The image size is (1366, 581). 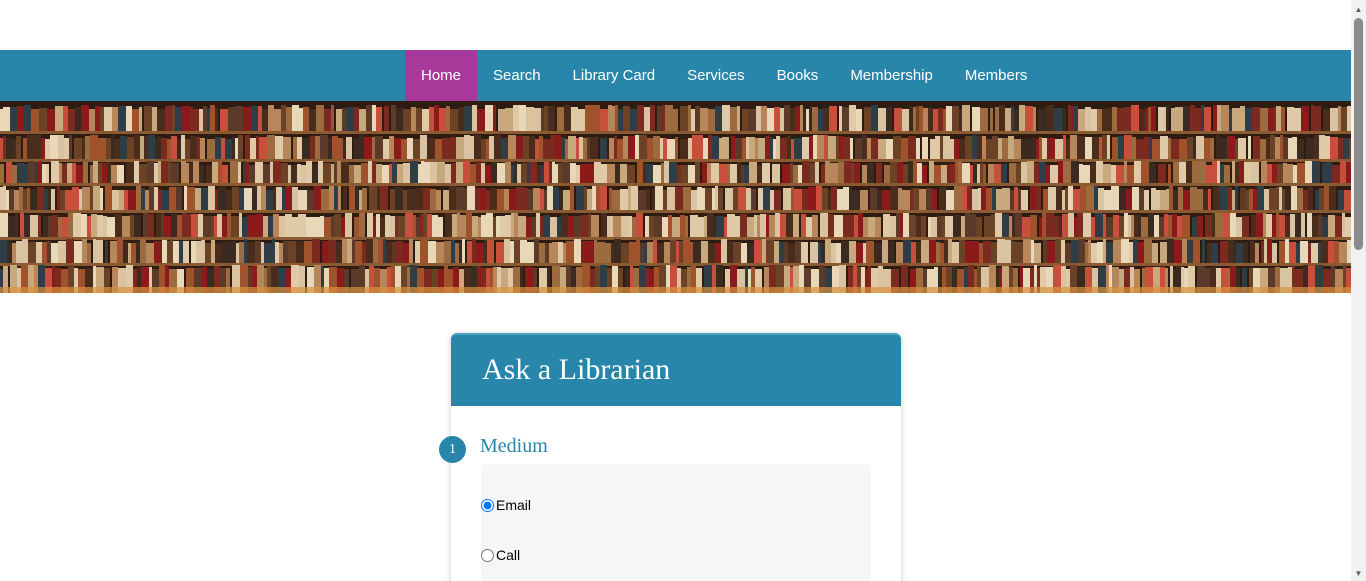 What do you see at coordinates (441, 75) in the screenshot?
I see `nav-item-home: Home` at bounding box center [441, 75].